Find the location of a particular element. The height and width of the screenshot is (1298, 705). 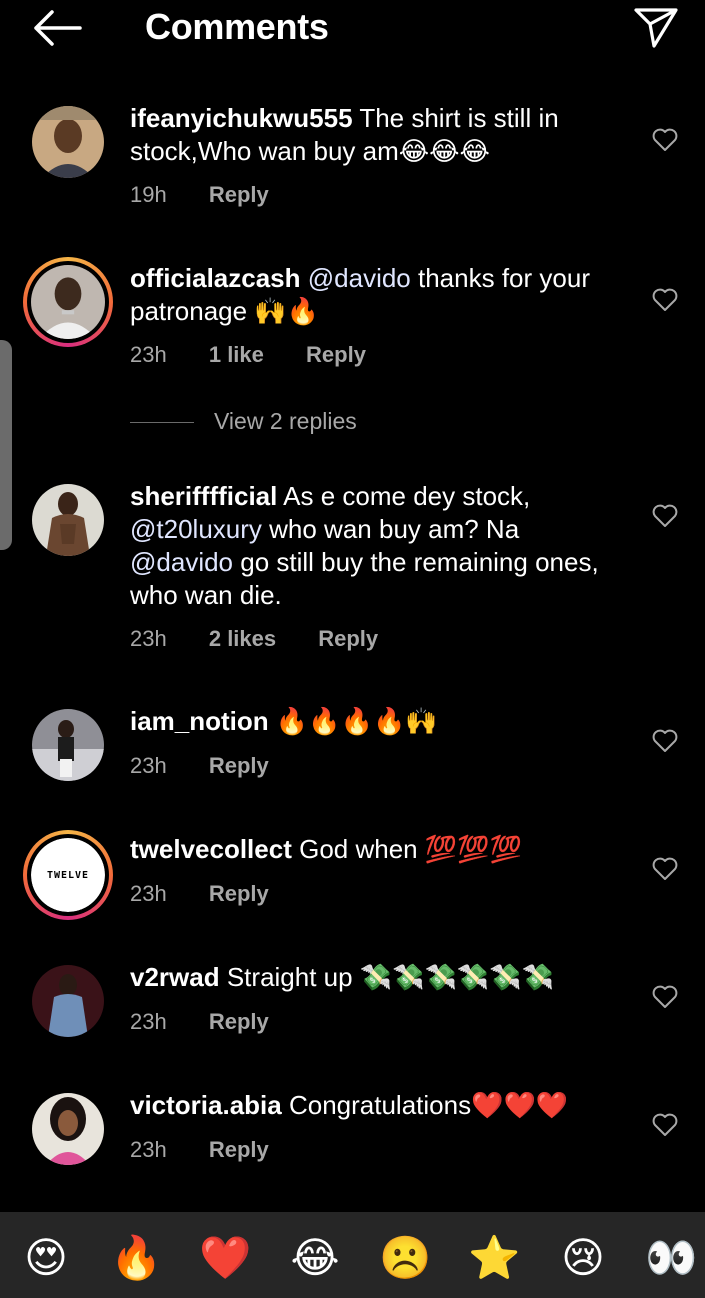

crying-face-emoji-icon: 😢 is located at coordinates (583, 1258).